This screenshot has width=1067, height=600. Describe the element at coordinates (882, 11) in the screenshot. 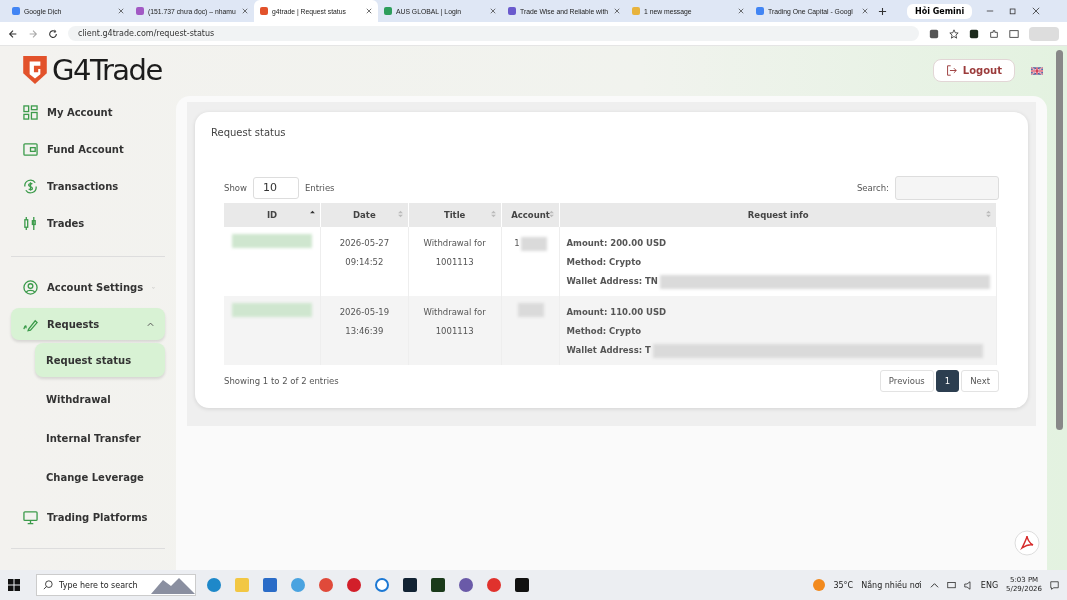

I see `new-tab-icon` at that location.